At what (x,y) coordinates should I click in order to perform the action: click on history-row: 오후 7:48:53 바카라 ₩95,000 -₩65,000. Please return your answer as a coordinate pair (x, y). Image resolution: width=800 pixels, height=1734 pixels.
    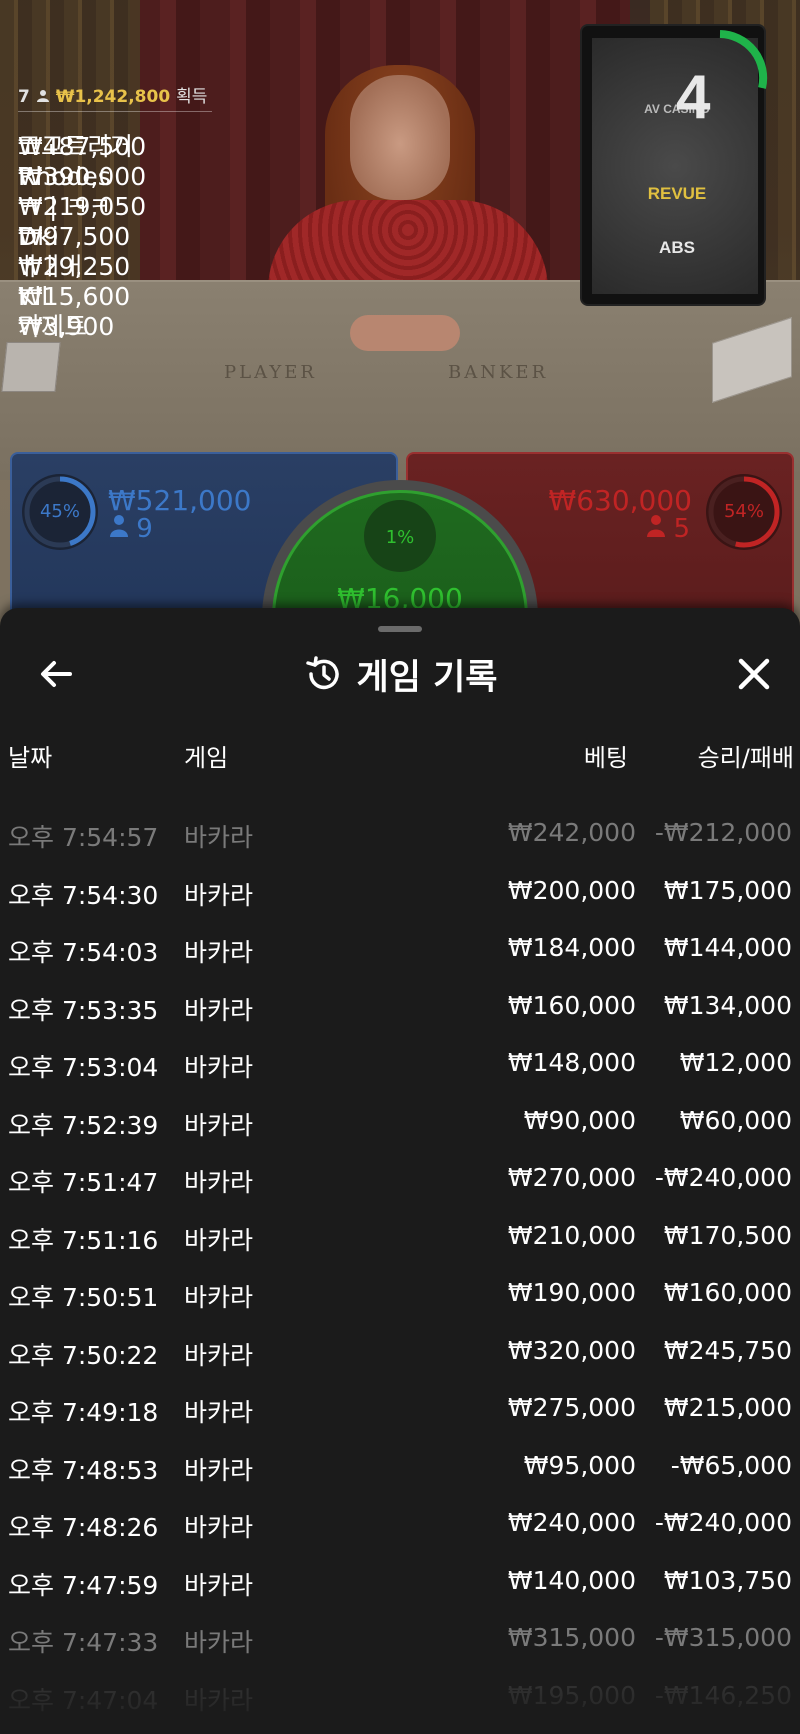
    Looking at the image, I should click on (400, 1466).